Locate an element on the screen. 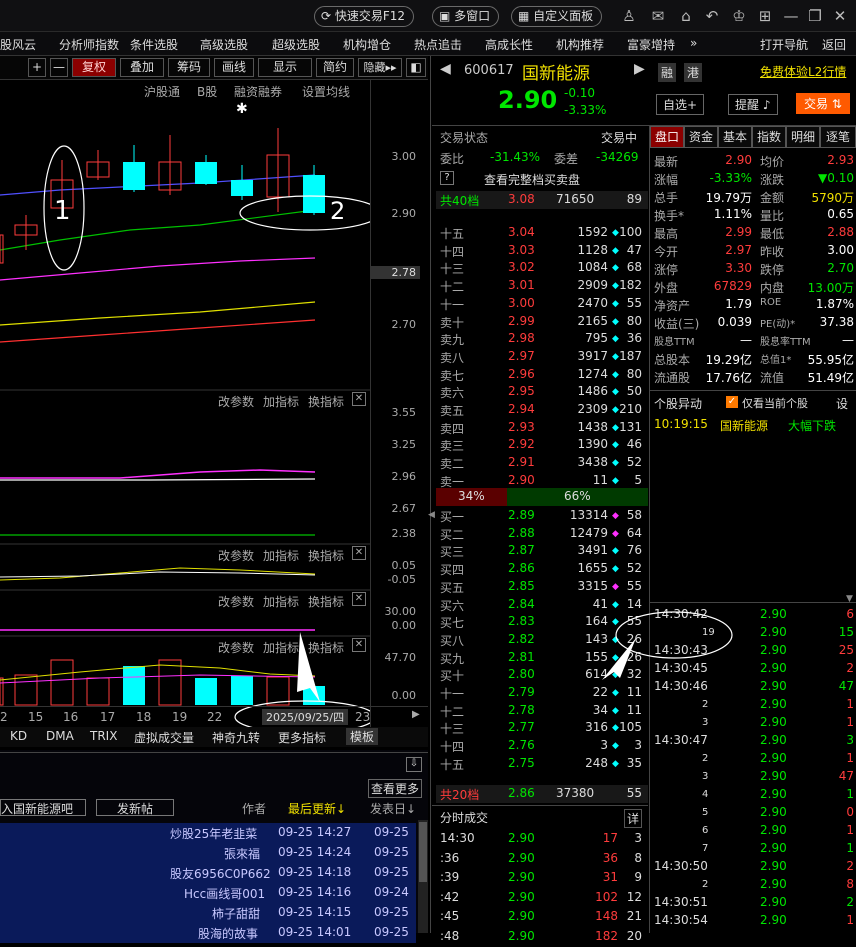  ind3-switch: 换指标 is located at coordinates (326, 601).